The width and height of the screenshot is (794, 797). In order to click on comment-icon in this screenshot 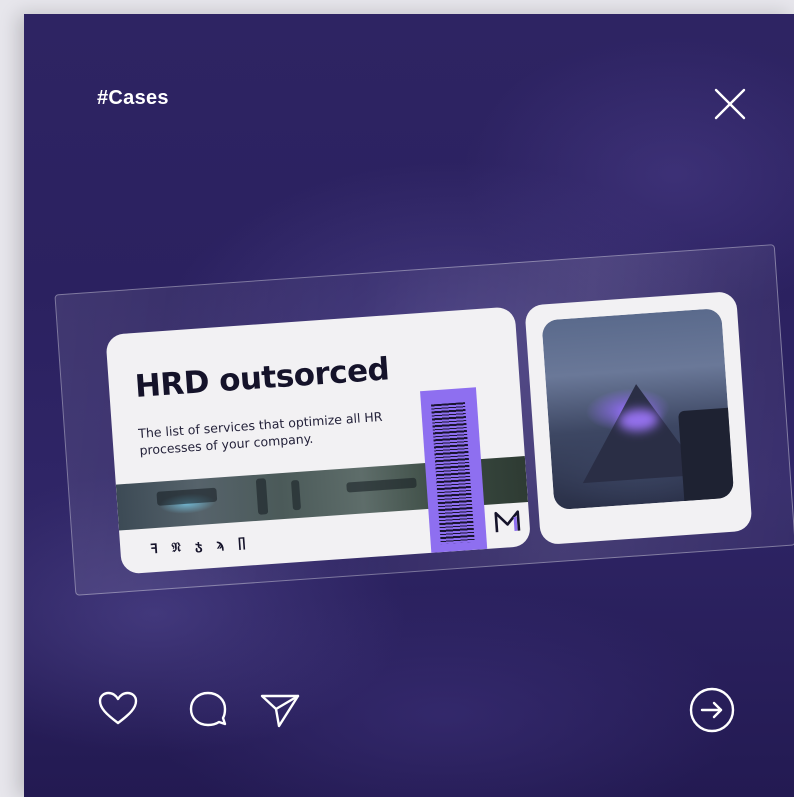, I will do `click(208, 709)`.